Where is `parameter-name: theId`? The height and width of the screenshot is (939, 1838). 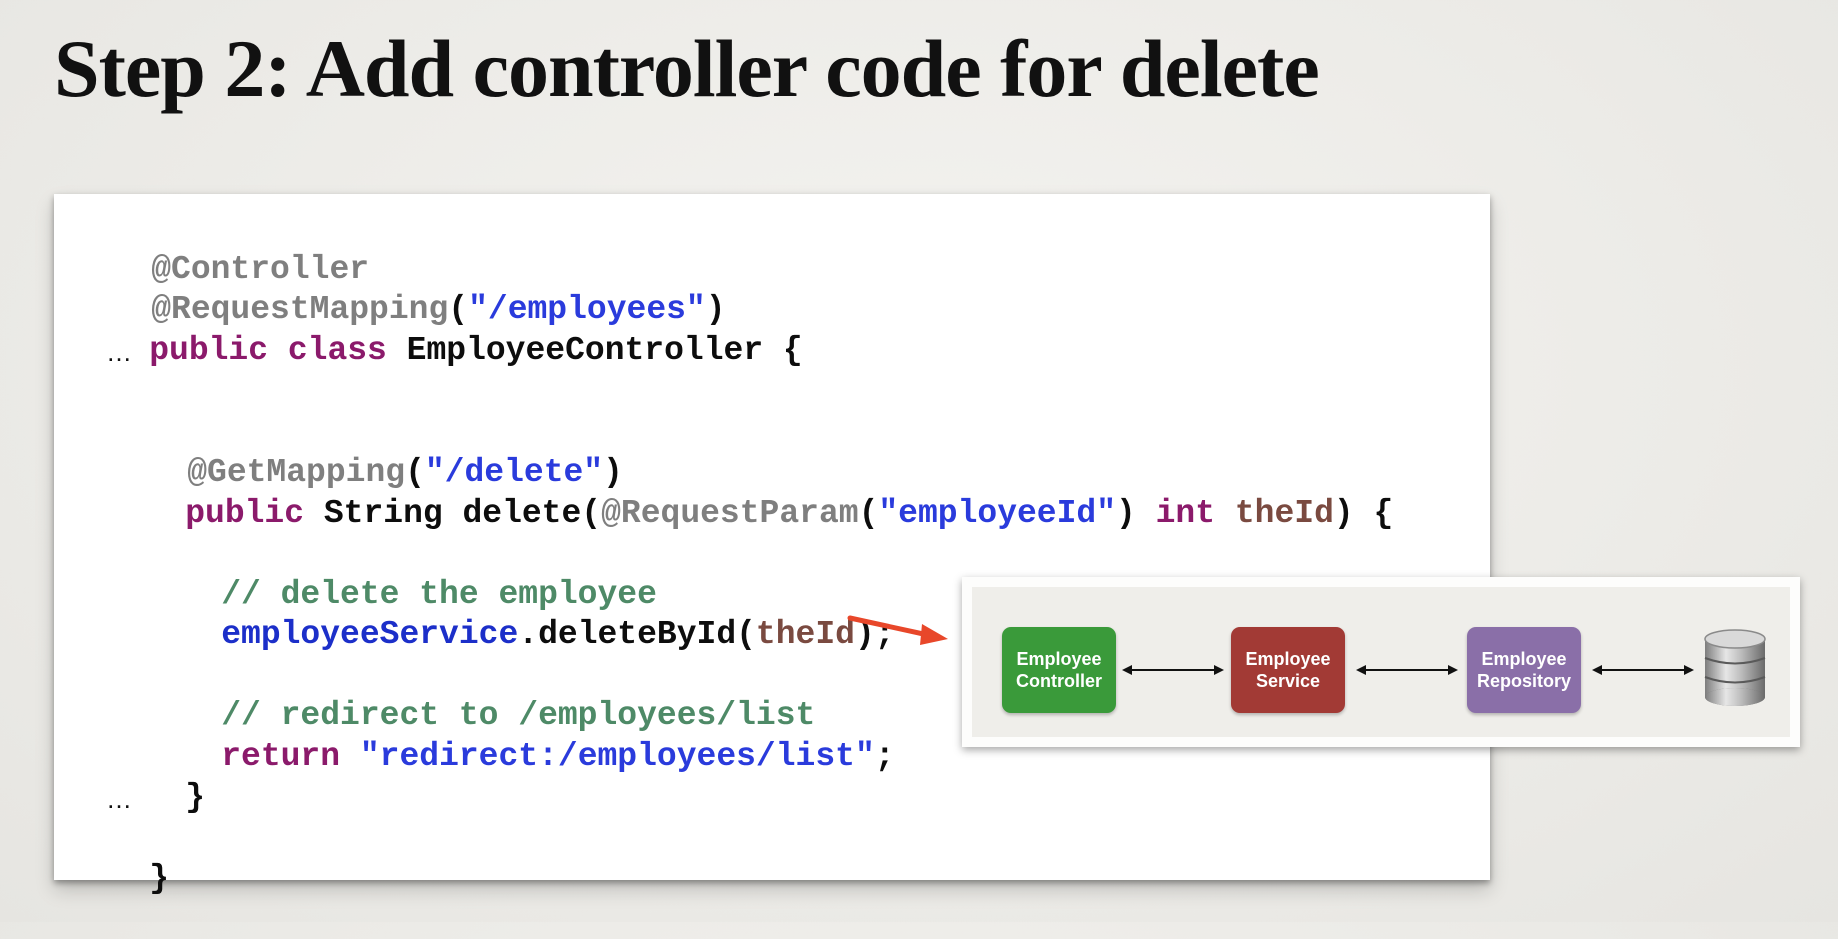
parameter-name: theId is located at coordinates (1284, 513).